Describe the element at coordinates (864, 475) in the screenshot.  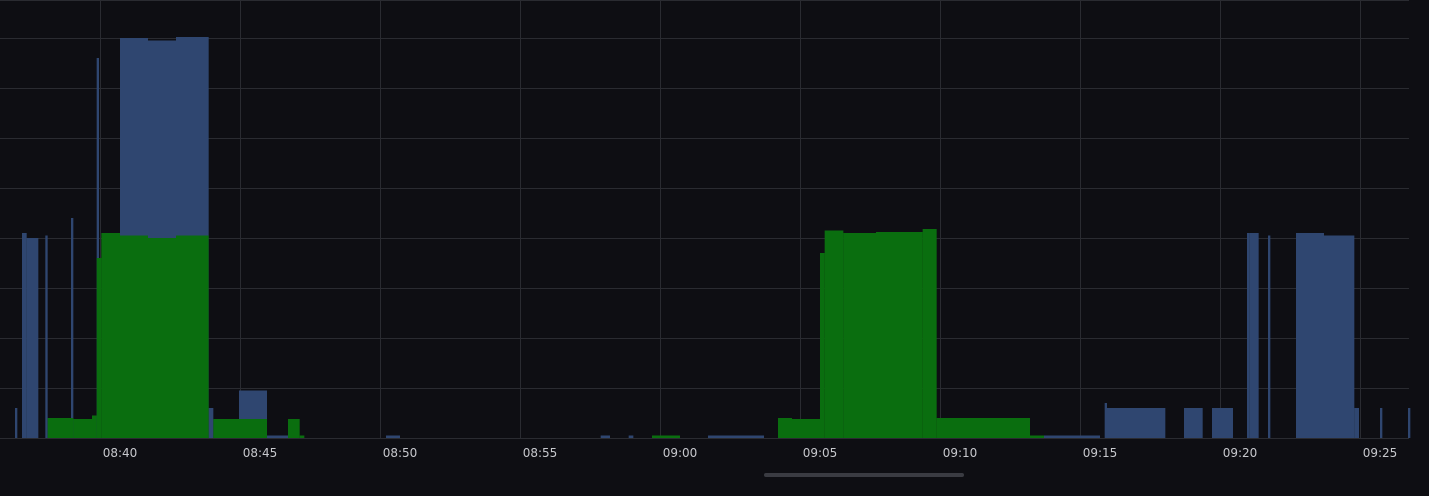
I see `horizontal-scrollbar` at that location.